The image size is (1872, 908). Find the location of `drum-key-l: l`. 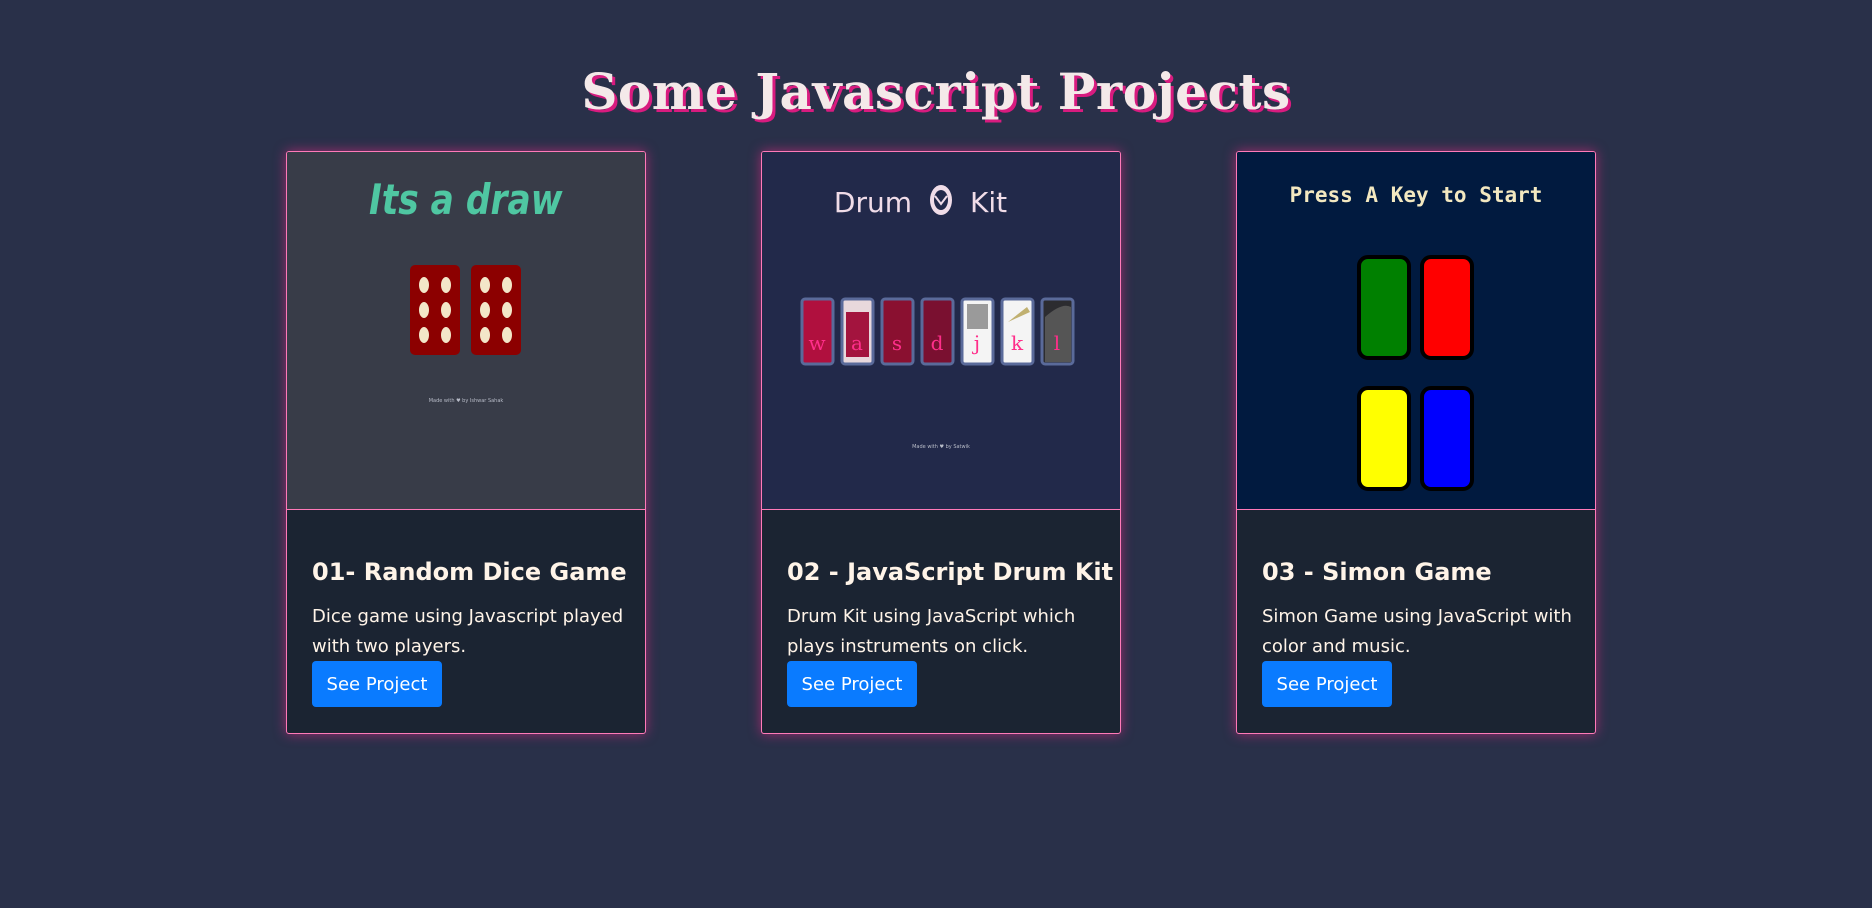

drum-key-l: l is located at coordinates (1057, 331).